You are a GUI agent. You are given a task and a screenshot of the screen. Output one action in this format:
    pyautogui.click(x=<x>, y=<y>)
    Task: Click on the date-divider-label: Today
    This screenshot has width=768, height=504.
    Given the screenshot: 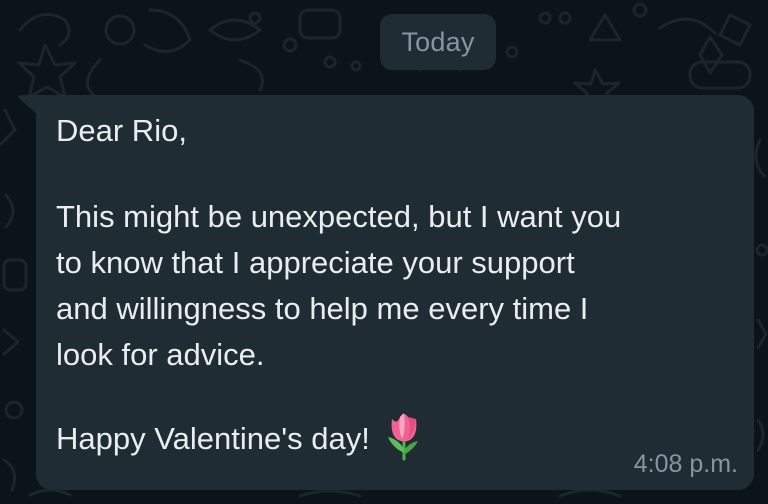 What is the action you would take?
    pyautogui.click(x=438, y=41)
    